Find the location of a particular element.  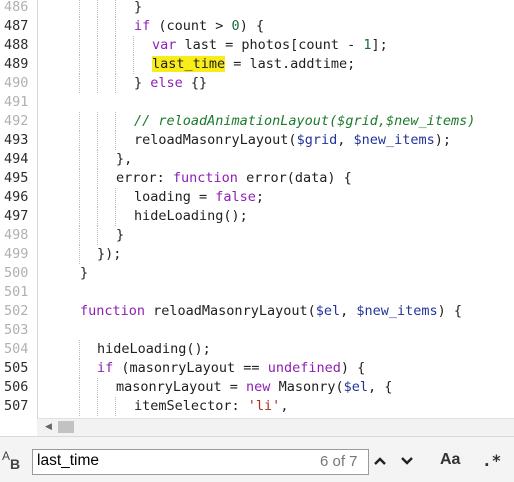

code-line: 490 } else {} is located at coordinates (257, 83).